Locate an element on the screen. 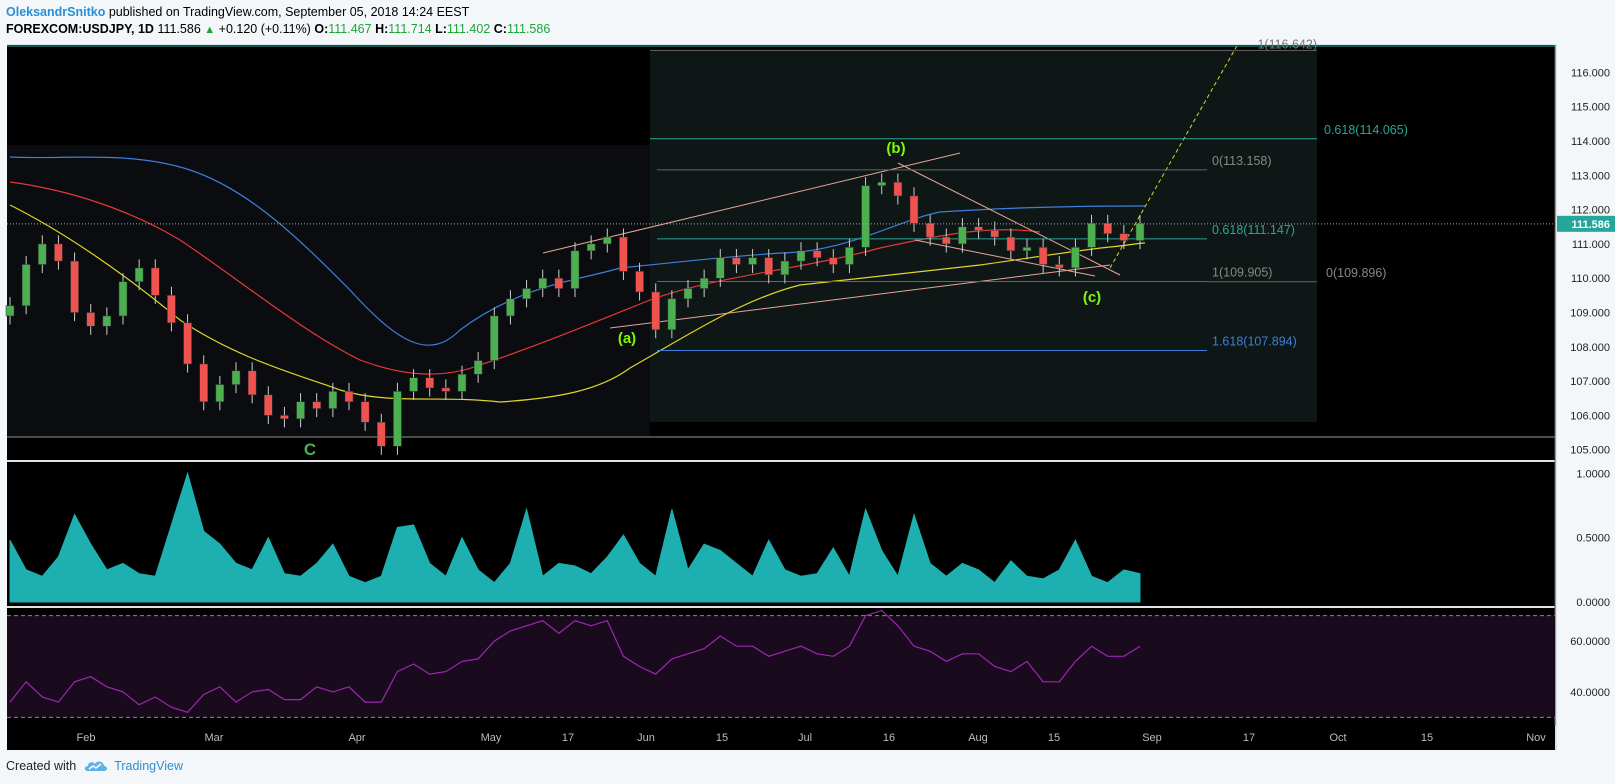  price-tick-label: 108.000 is located at coordinates (1590, 348).